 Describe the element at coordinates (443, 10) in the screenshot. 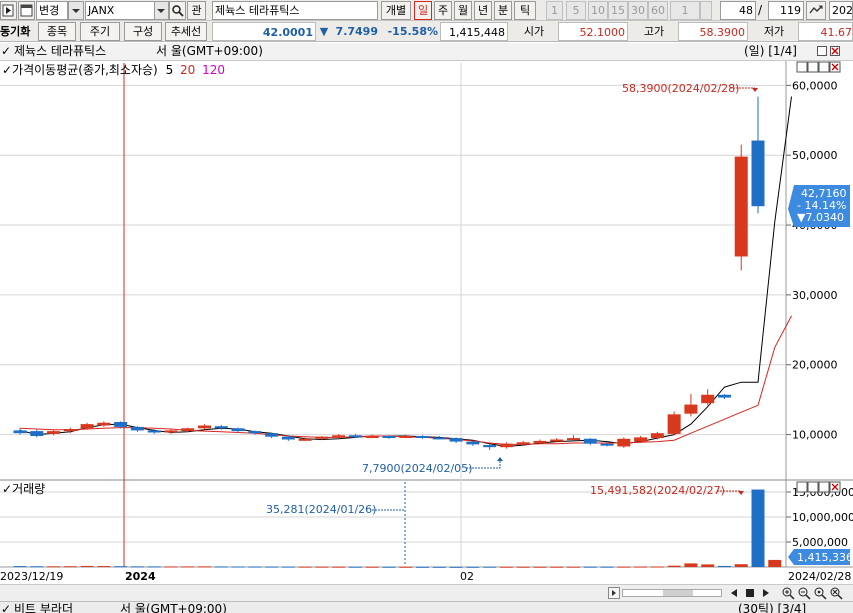

I see `period-week-button: 주` at that location.